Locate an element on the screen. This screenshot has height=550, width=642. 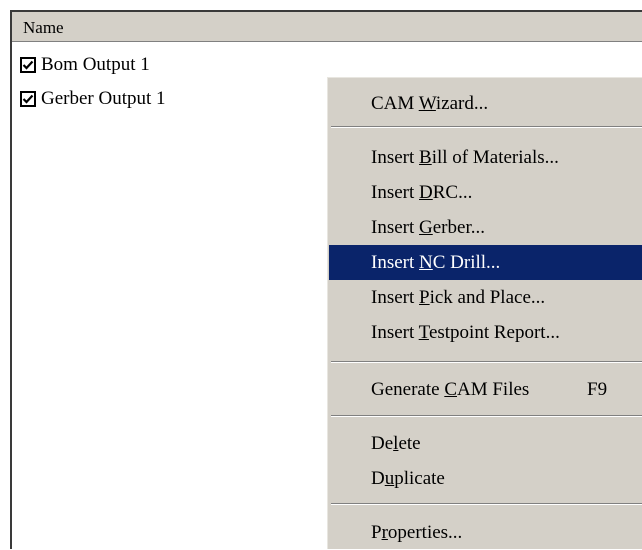
menu-item-generate-cam-files: Generate CAM Files F9 is located at coordinates (485, 389).